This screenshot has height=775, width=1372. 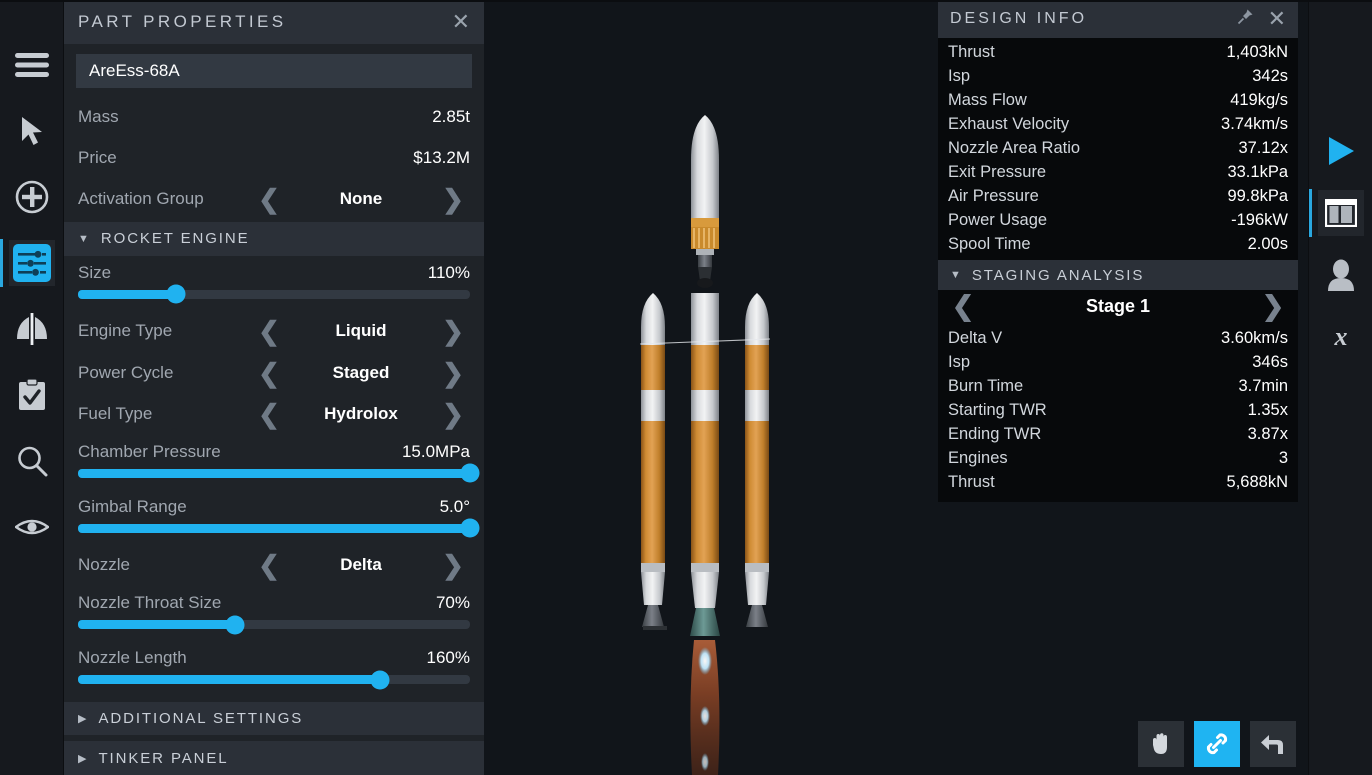 I want to click on info-value: 3.74km/s, so click(x=1254, y=123).